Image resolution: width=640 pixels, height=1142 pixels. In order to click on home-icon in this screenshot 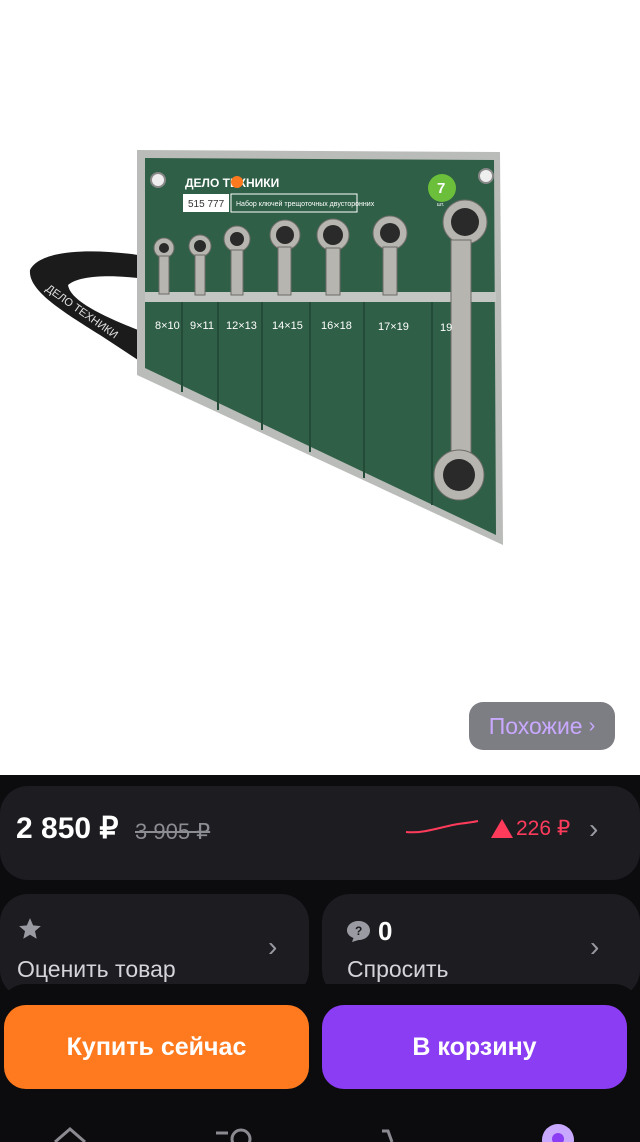, I will do `click(70, 1134)`.